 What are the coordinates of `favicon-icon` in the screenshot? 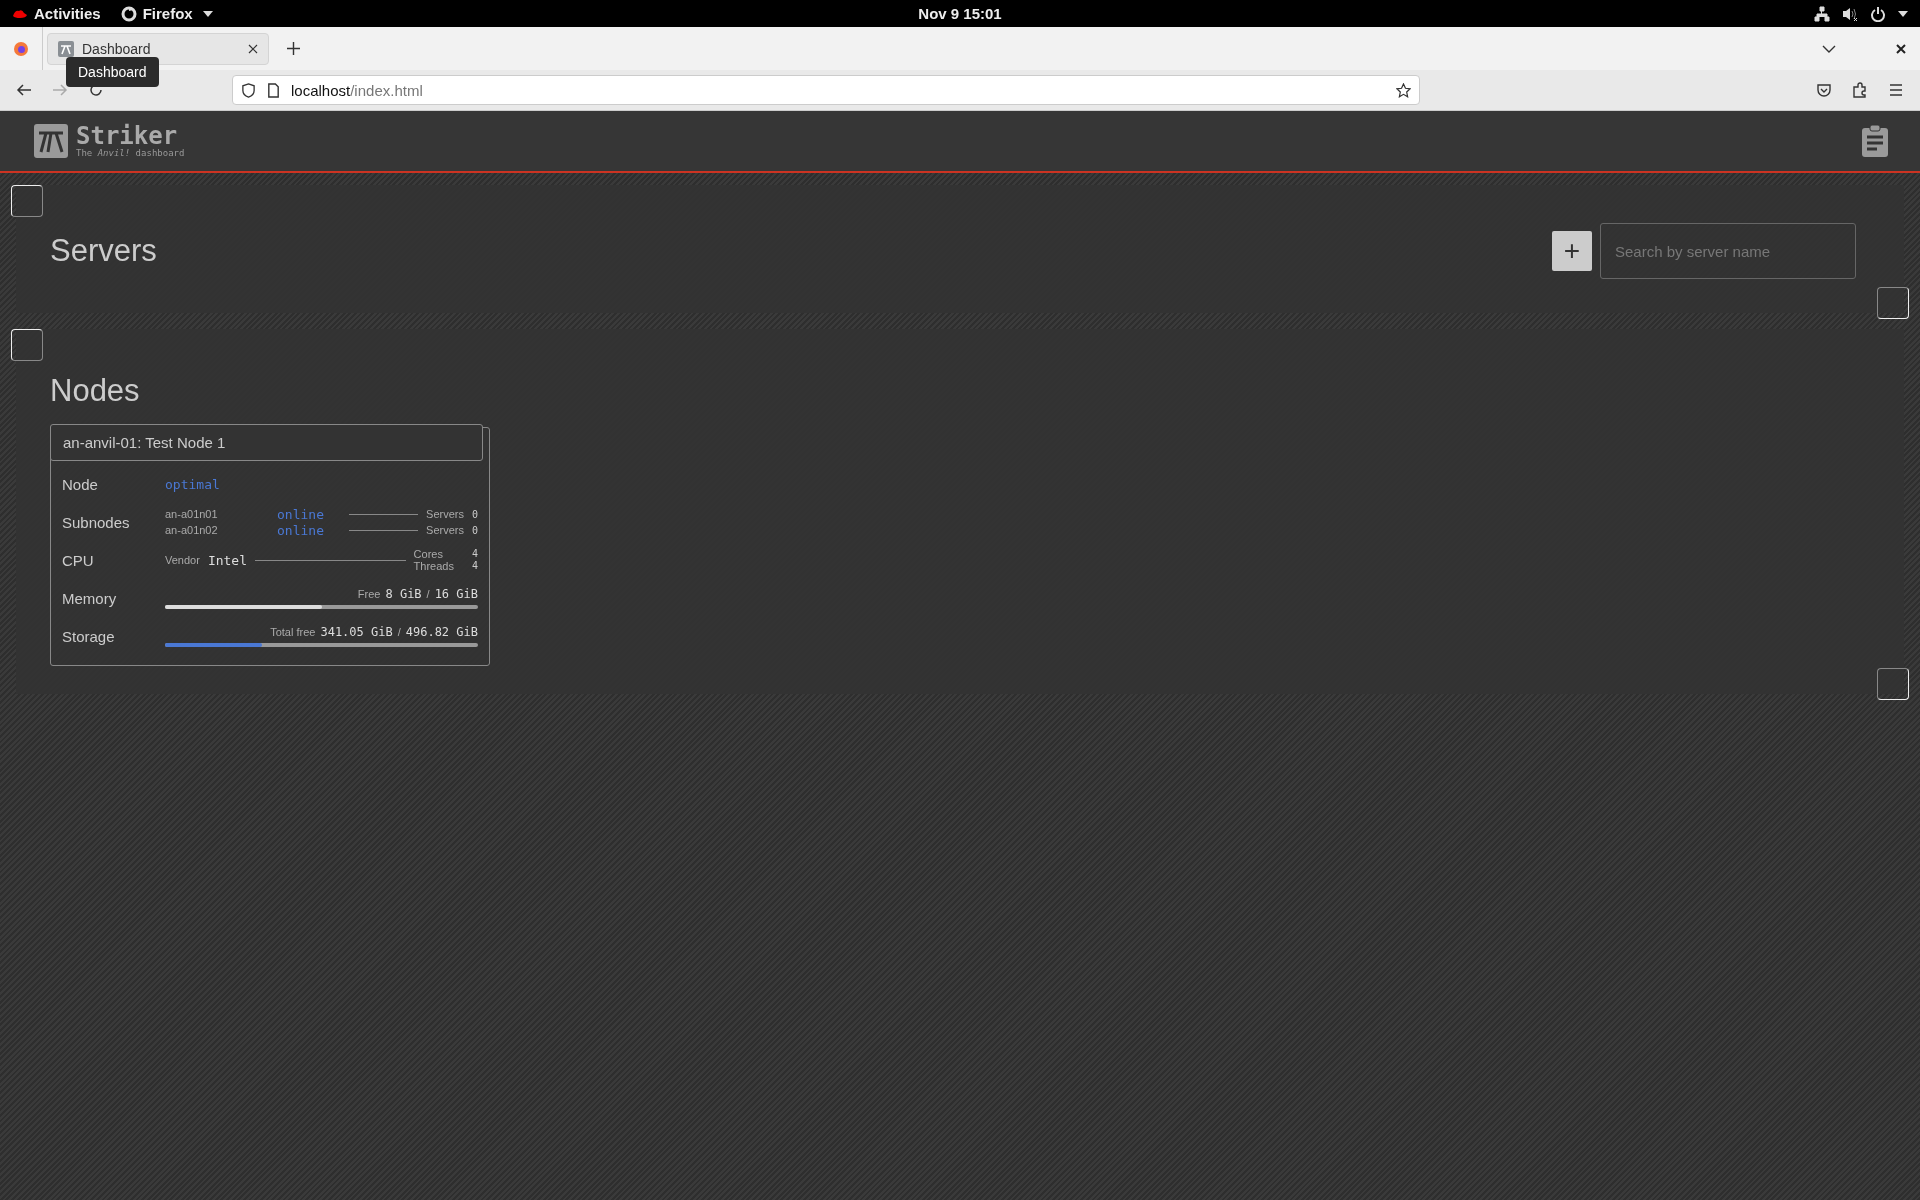 It's located at (66, 48).